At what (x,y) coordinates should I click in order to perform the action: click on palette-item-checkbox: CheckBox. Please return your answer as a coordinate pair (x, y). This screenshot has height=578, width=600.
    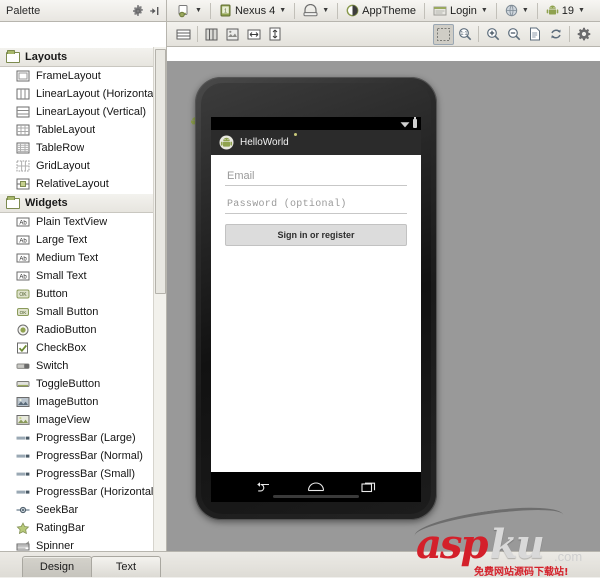
    Looking at the image, I should click on (77, 348).